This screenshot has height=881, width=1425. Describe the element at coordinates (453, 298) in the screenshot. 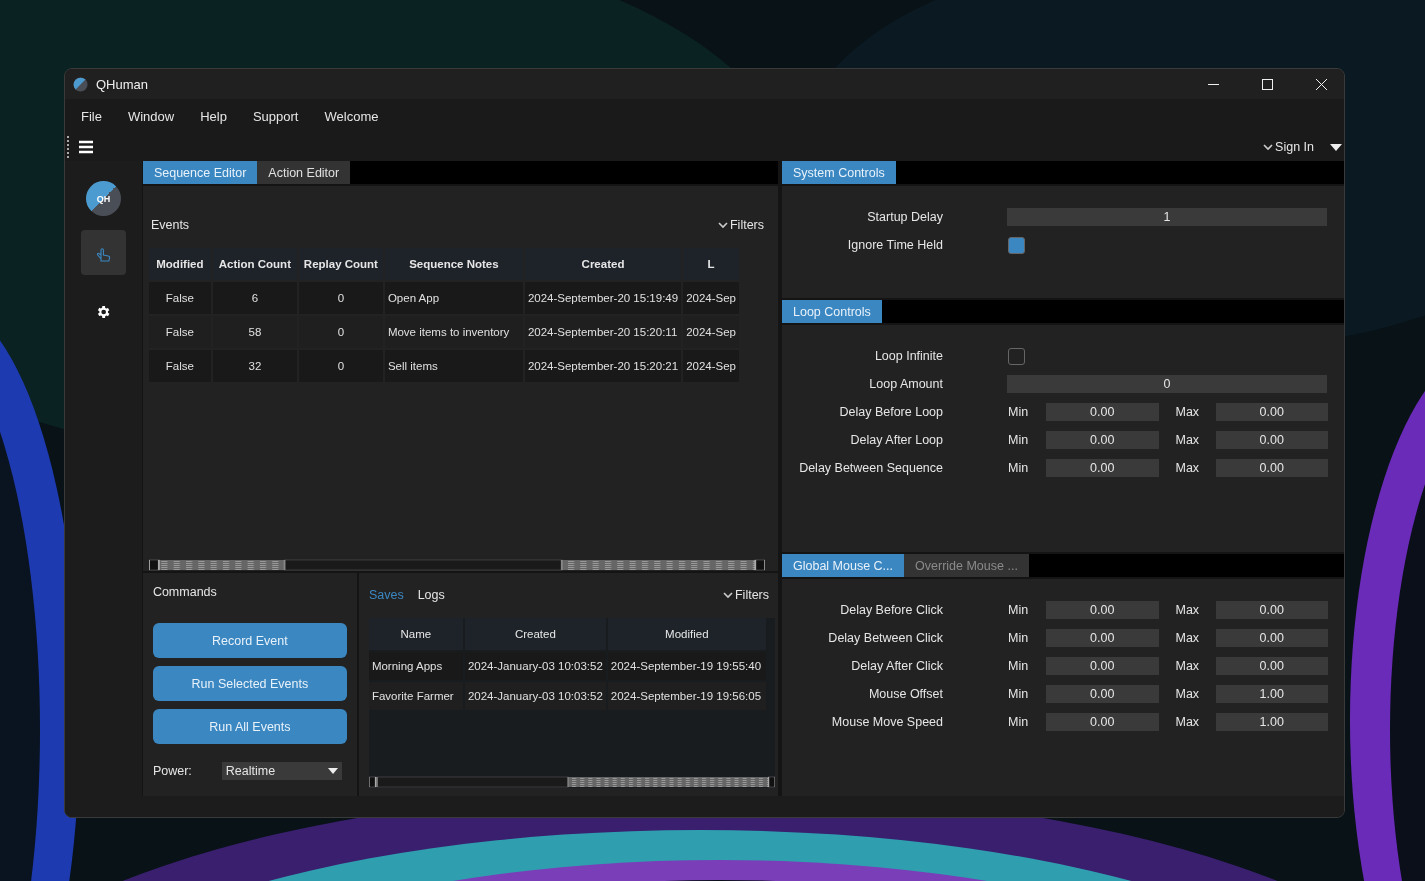

I see `table-cell: Open App` at that location.